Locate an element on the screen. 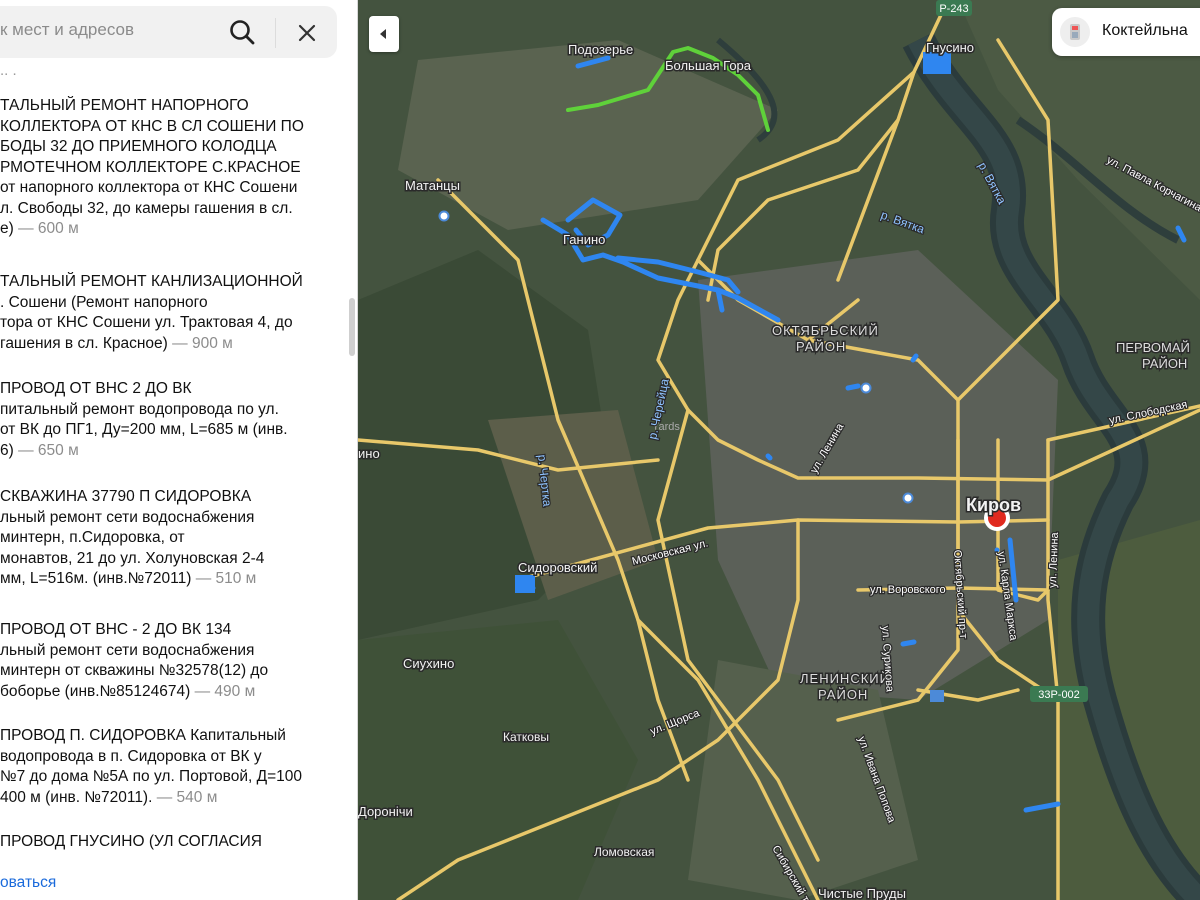 This screenshot has height=900, width=1200. highway-badge-33r: 33Р-002 is located at coordinates (1059, 694).